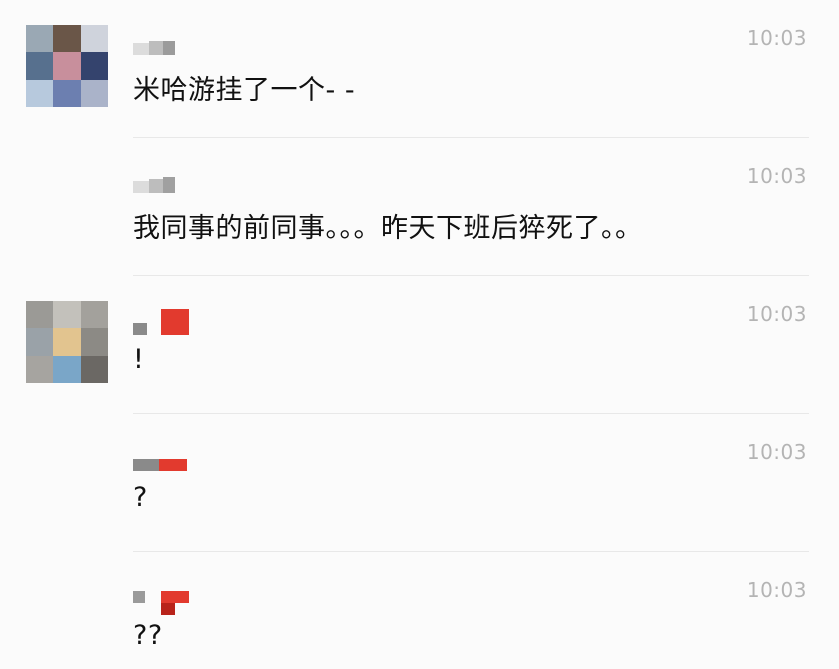 This screenshot has width=839, height=669. What do you see at coordinates (148, 635) in the screenshot?
I see `message-text: ??` at bounding box center [148, 635].